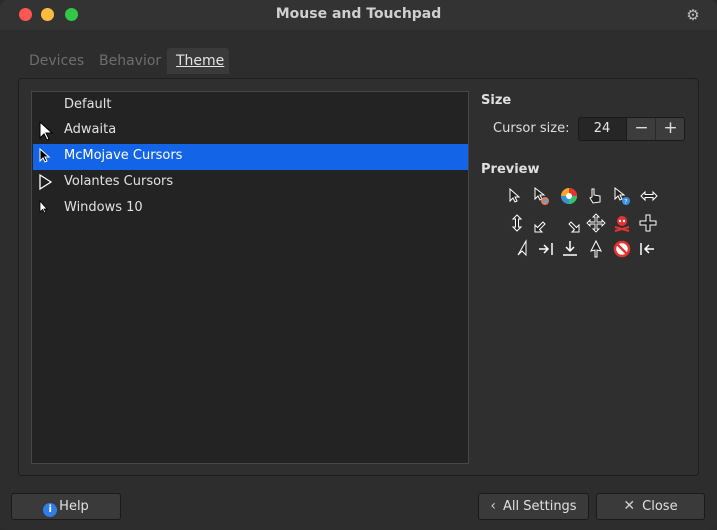 This screenshot has width=717, height=530. What do you see at coordinates (88, 104) in the screenshot?
I see `theme-label: Default` at bounding box center [88, 104].